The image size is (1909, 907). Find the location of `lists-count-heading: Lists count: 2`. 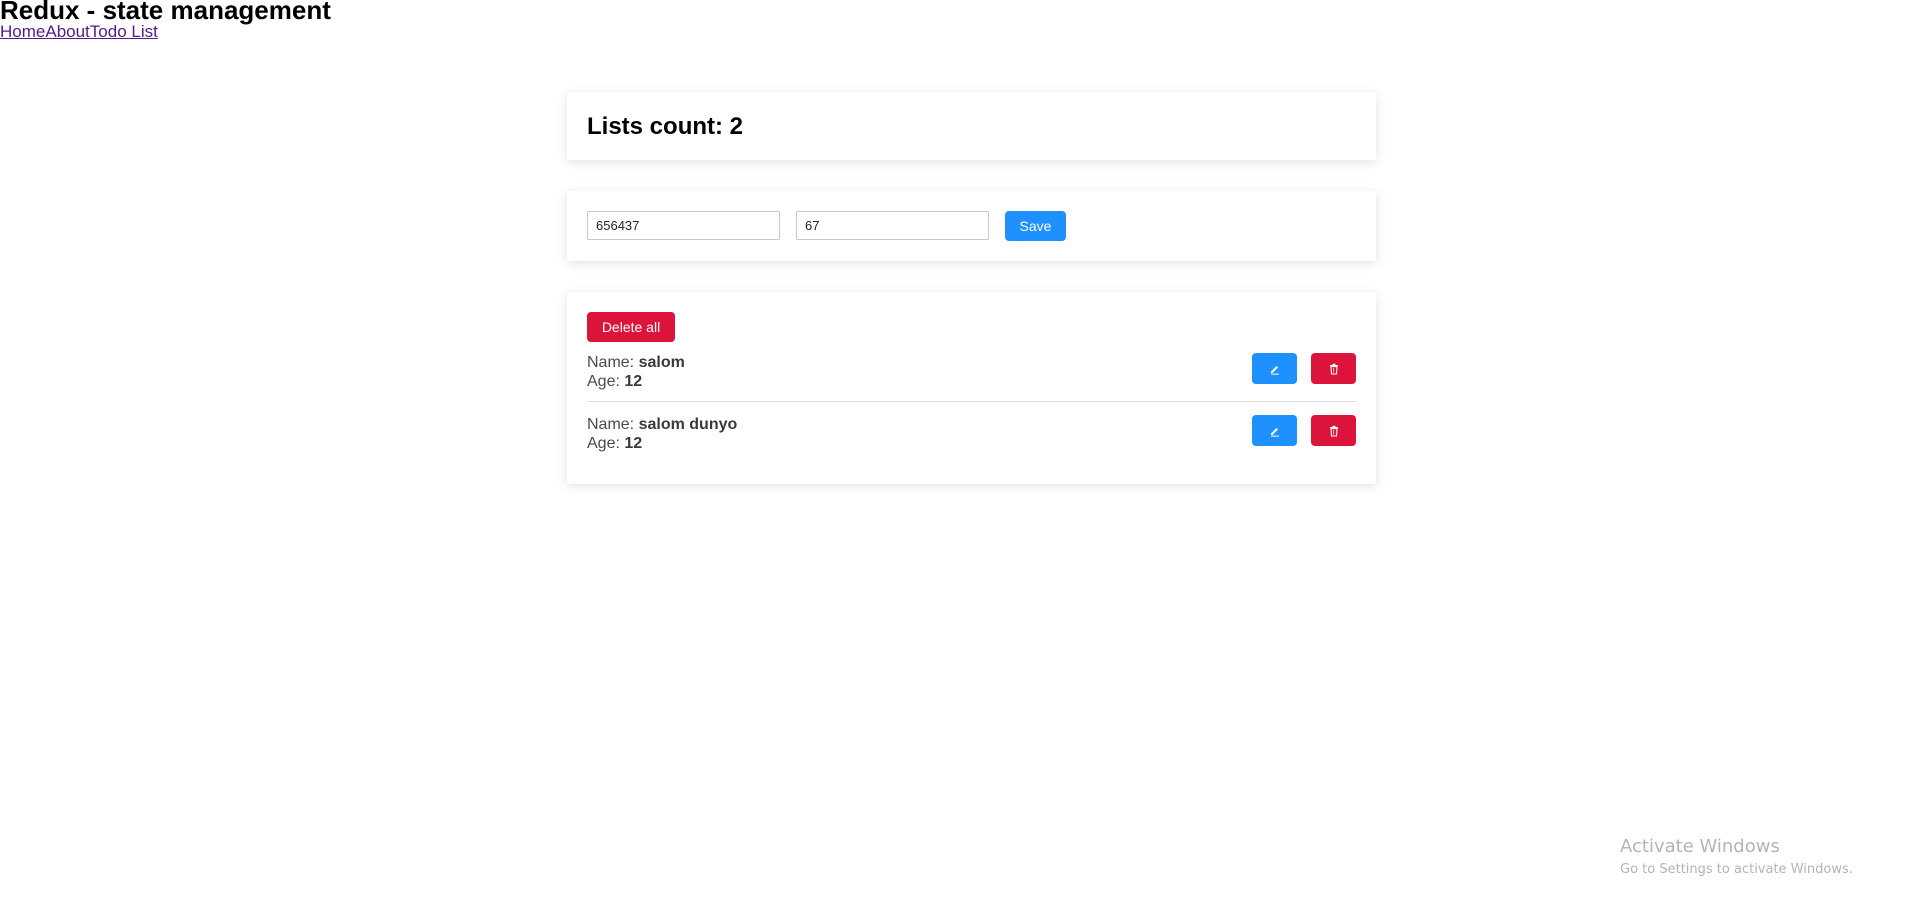

lists-count-heading: Lists count: 2 is located at coordinates (665, 126).